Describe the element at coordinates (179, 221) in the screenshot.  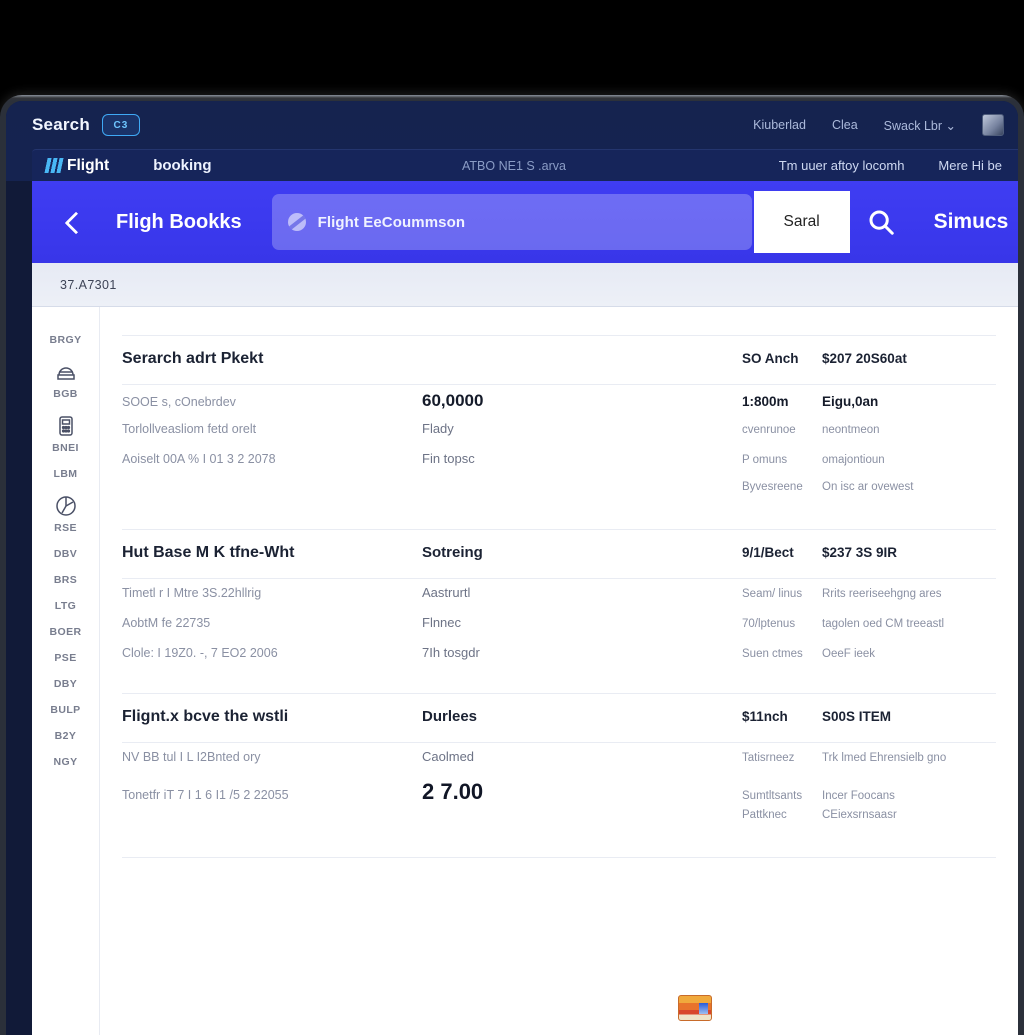
I see `section-title: Fligh Bookks` at that location.